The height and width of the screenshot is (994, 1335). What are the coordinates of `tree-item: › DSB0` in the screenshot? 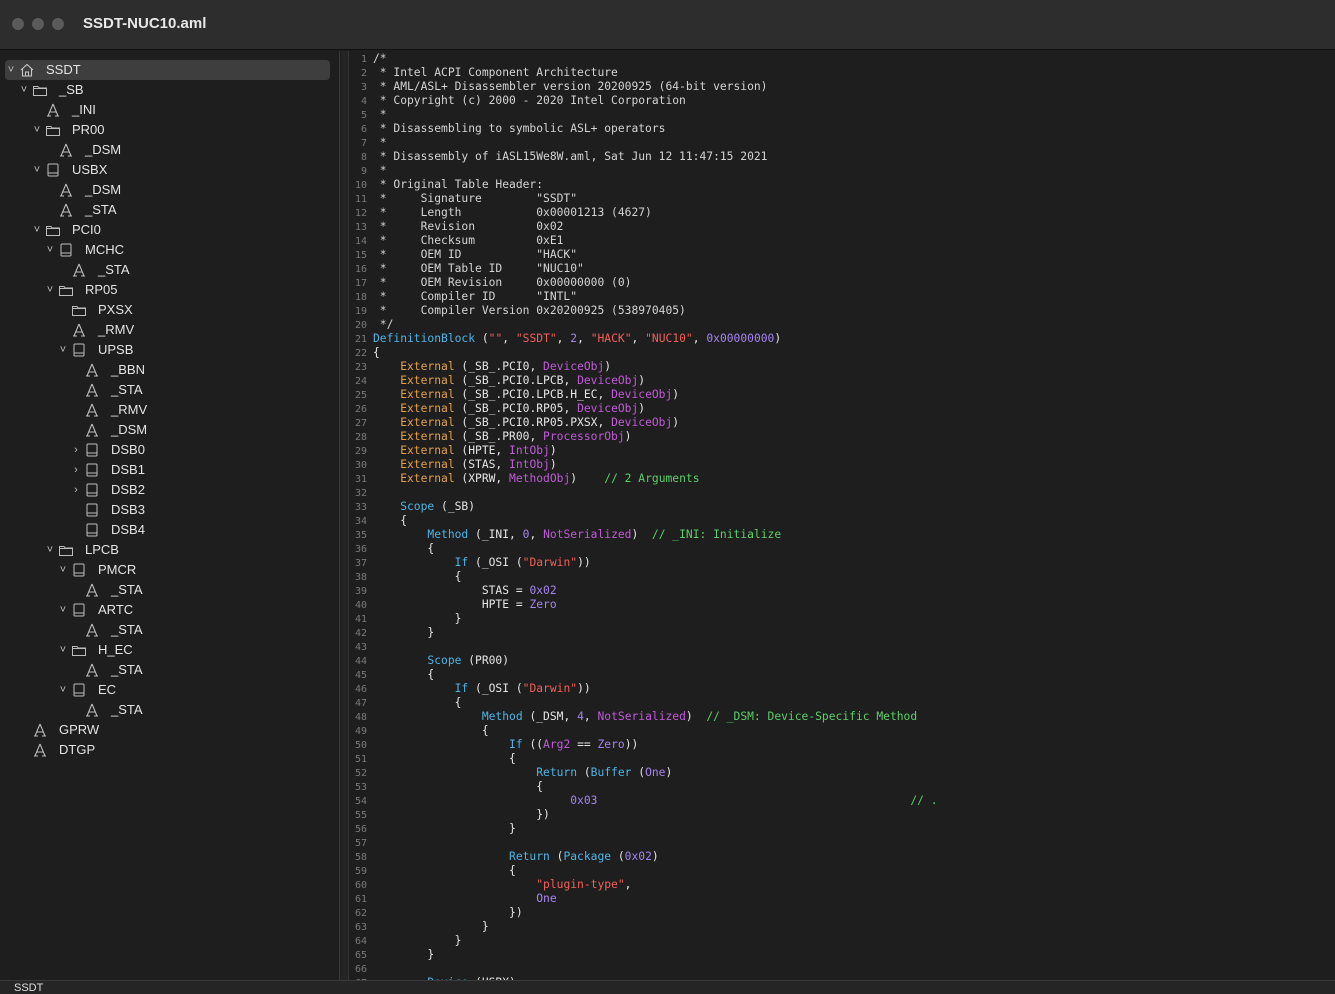 It's located at (170, 450).